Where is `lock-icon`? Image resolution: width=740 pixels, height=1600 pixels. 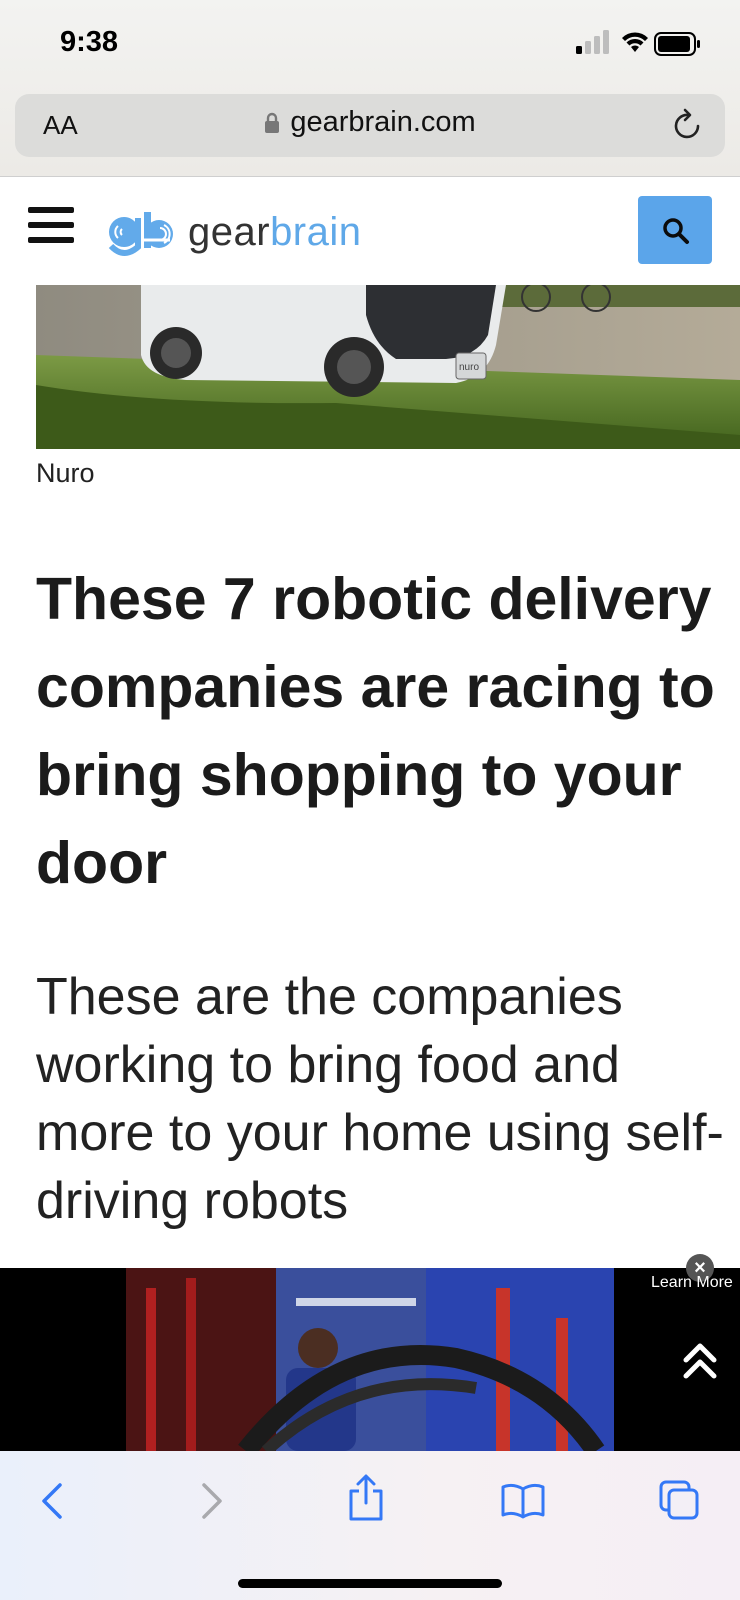
lock-icon is located at coordinates (272, 122).